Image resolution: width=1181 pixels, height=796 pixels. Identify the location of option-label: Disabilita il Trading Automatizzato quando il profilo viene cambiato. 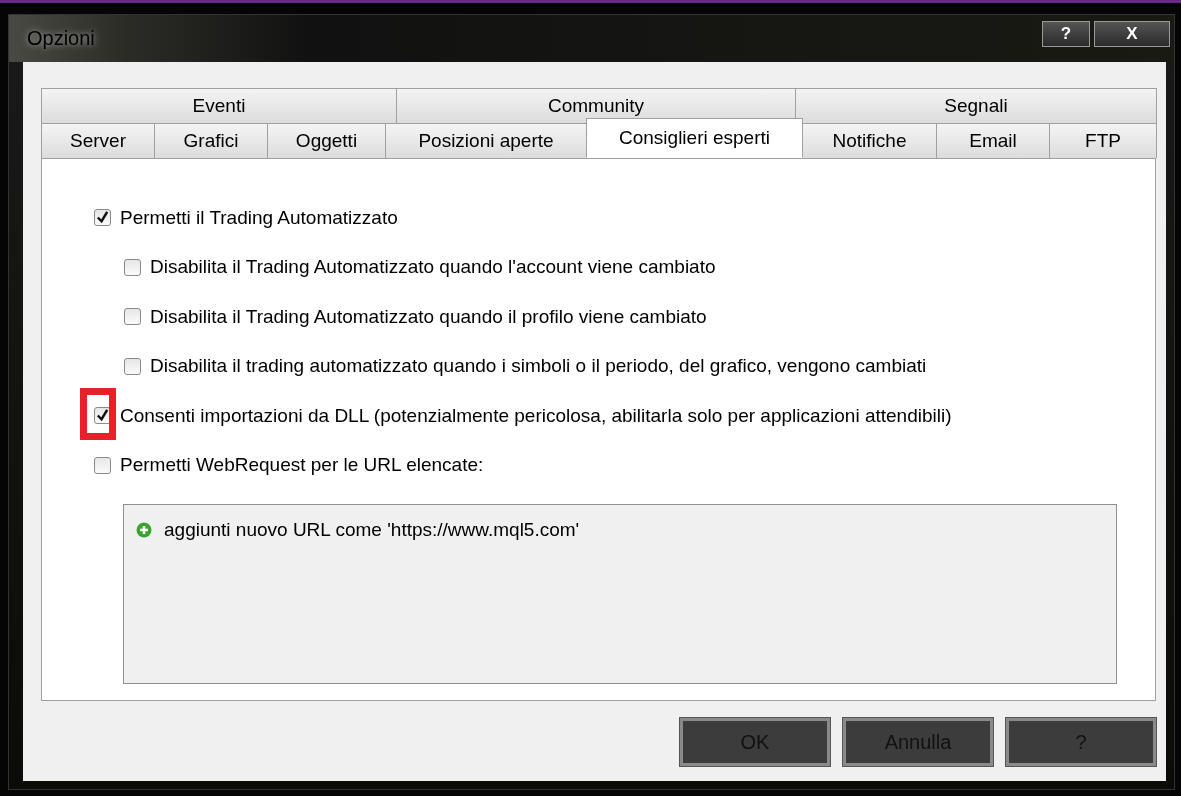
(428, 316).